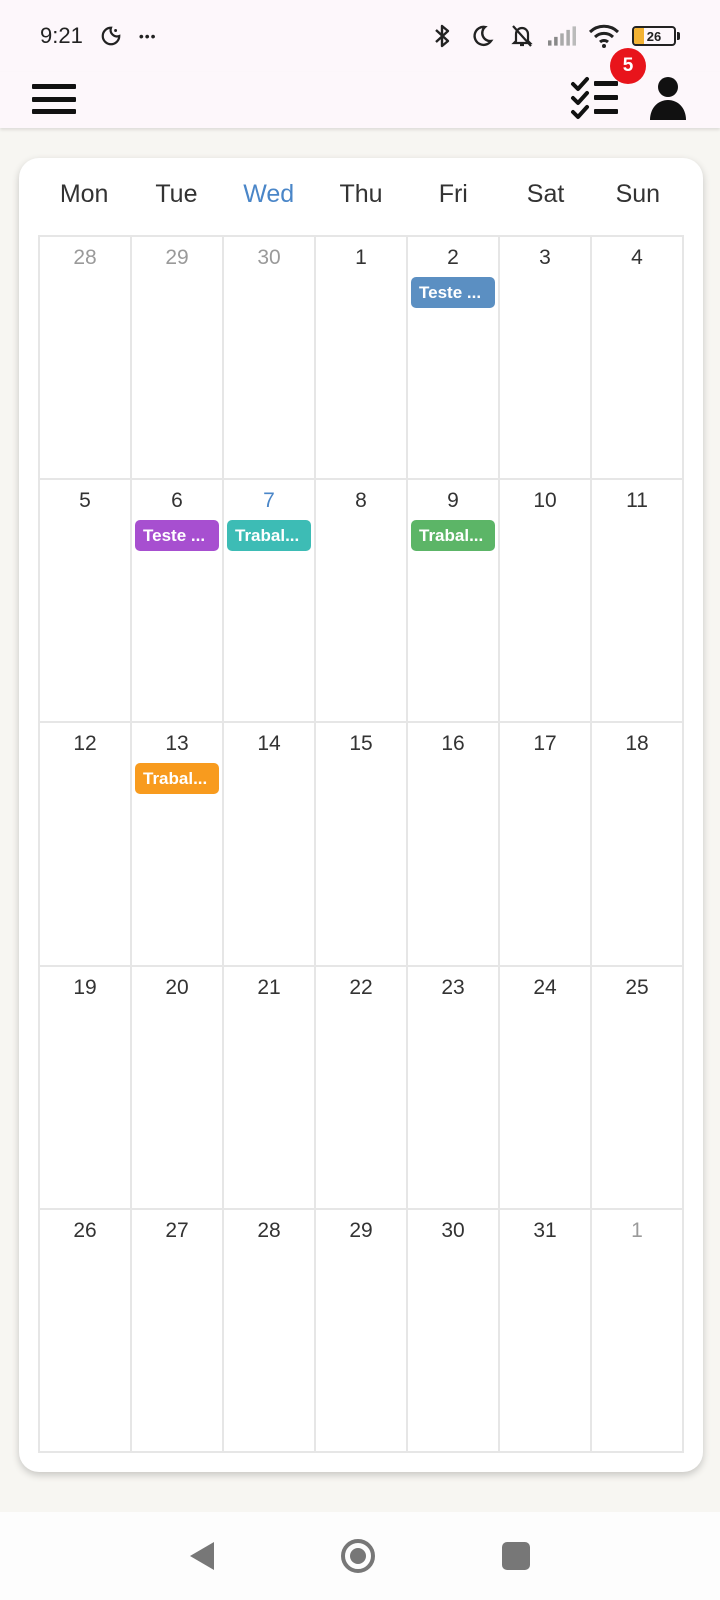 This screenshot has height=1600, width=720. What do you see at coordinates (178, 1088) in the screenshot?
I see `day-cell: 20` at bounding box center [178, 1088].